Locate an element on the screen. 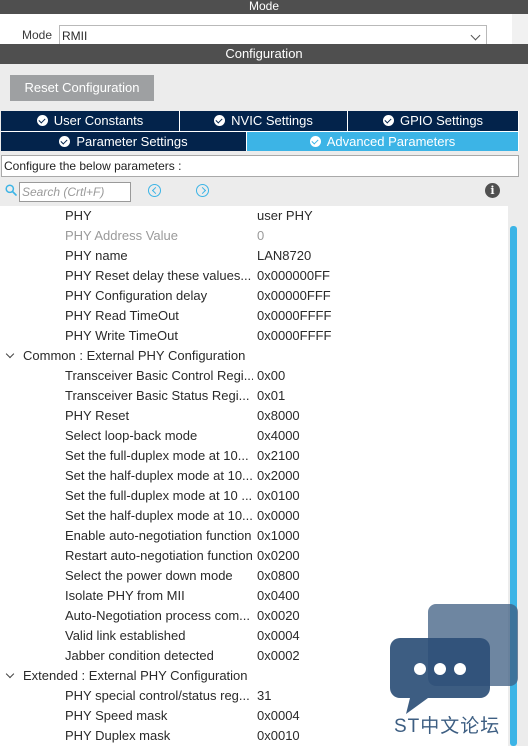 The height and width of the screenshot is (746, 528). parameter-name: PHY Address Value is located at coordinates (121, 235).